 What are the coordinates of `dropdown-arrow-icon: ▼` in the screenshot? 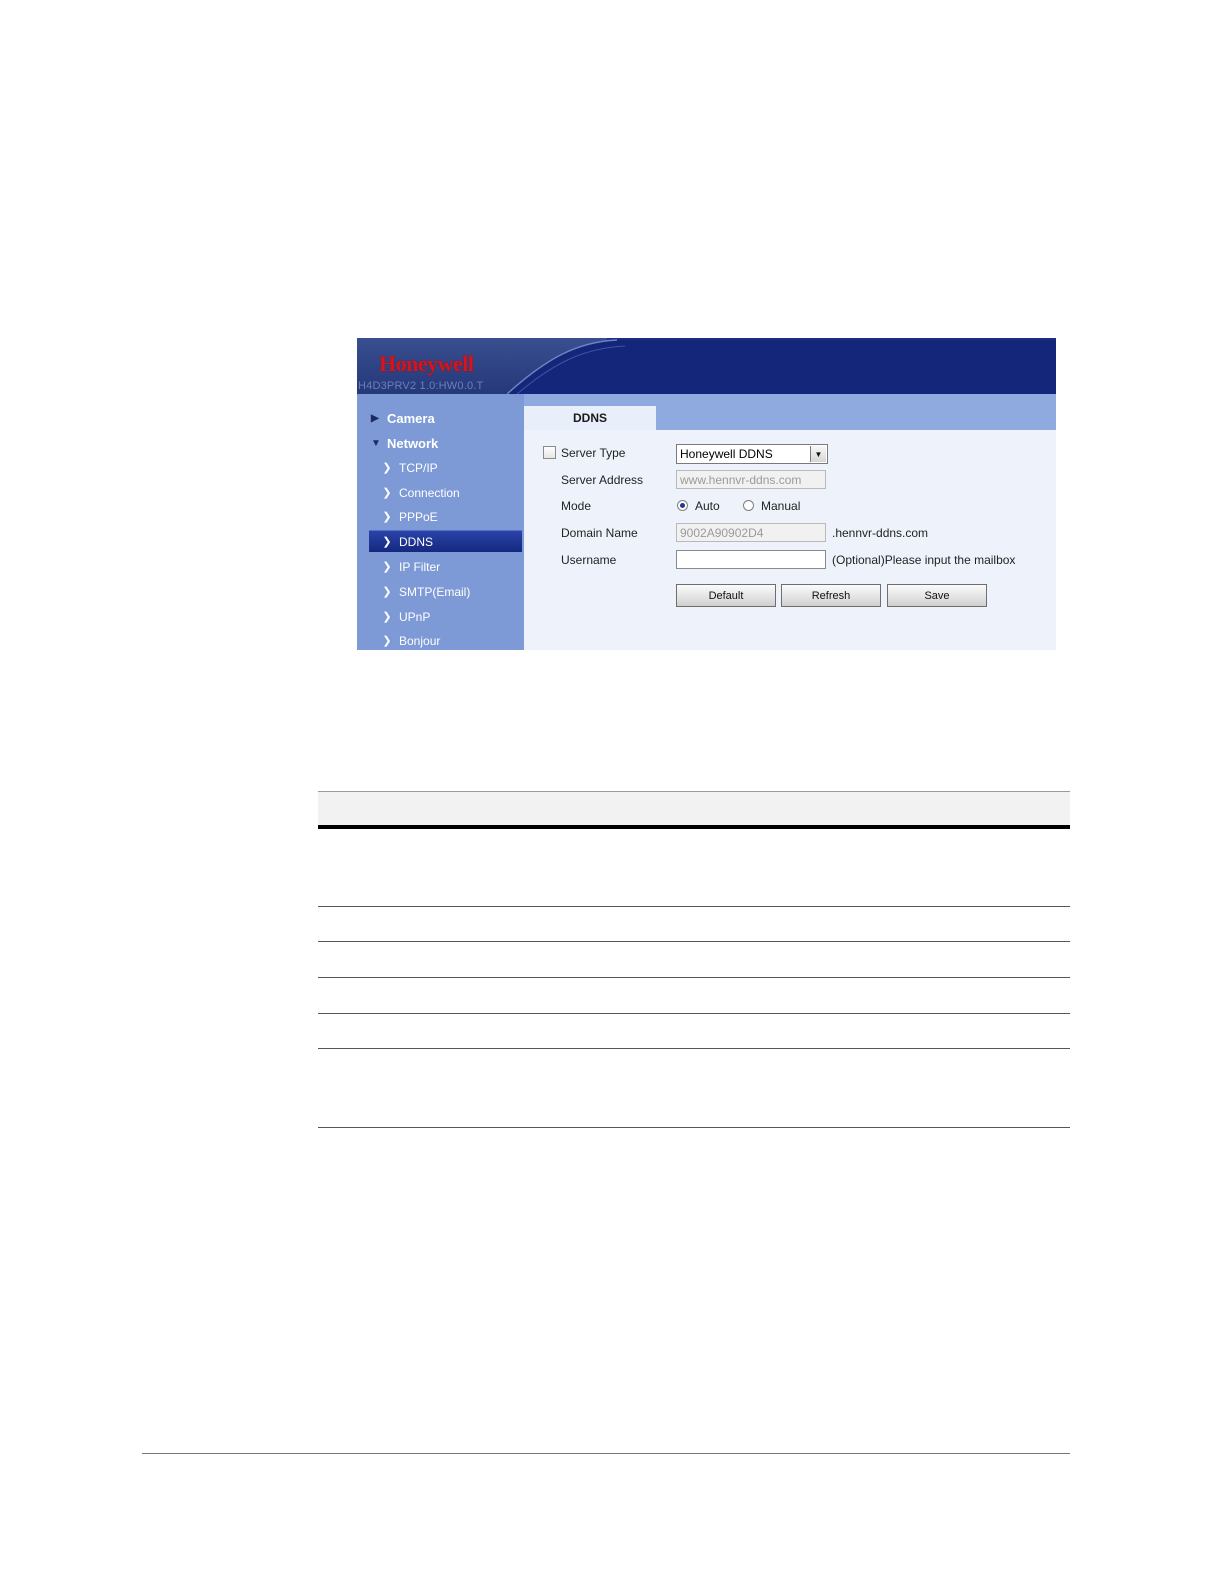 It's located at (818, 454).